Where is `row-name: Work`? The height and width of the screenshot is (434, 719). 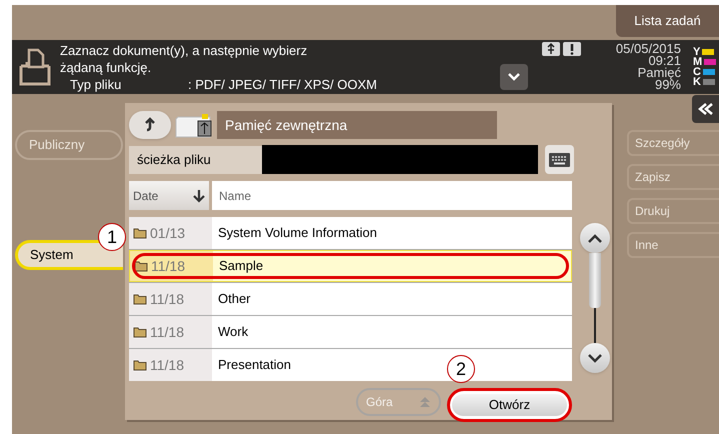
row-name: Work is located at coordinates (233, 332).